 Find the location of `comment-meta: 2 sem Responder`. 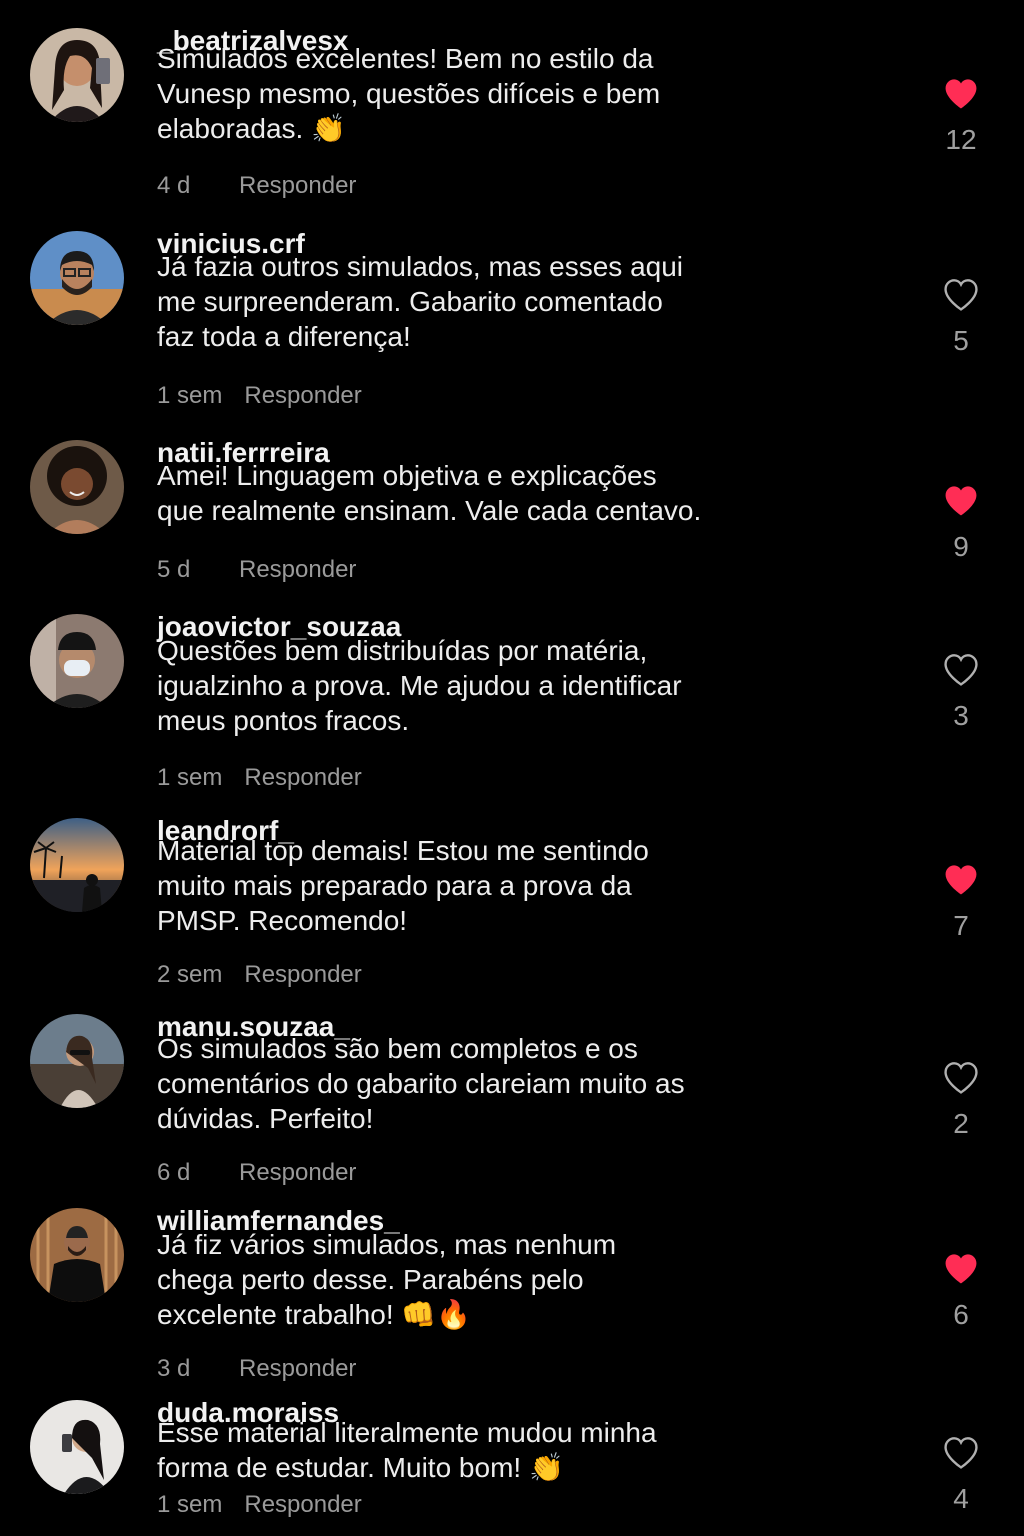

comment-meta: 2 sem Responder is located at coordinates (259, 975).